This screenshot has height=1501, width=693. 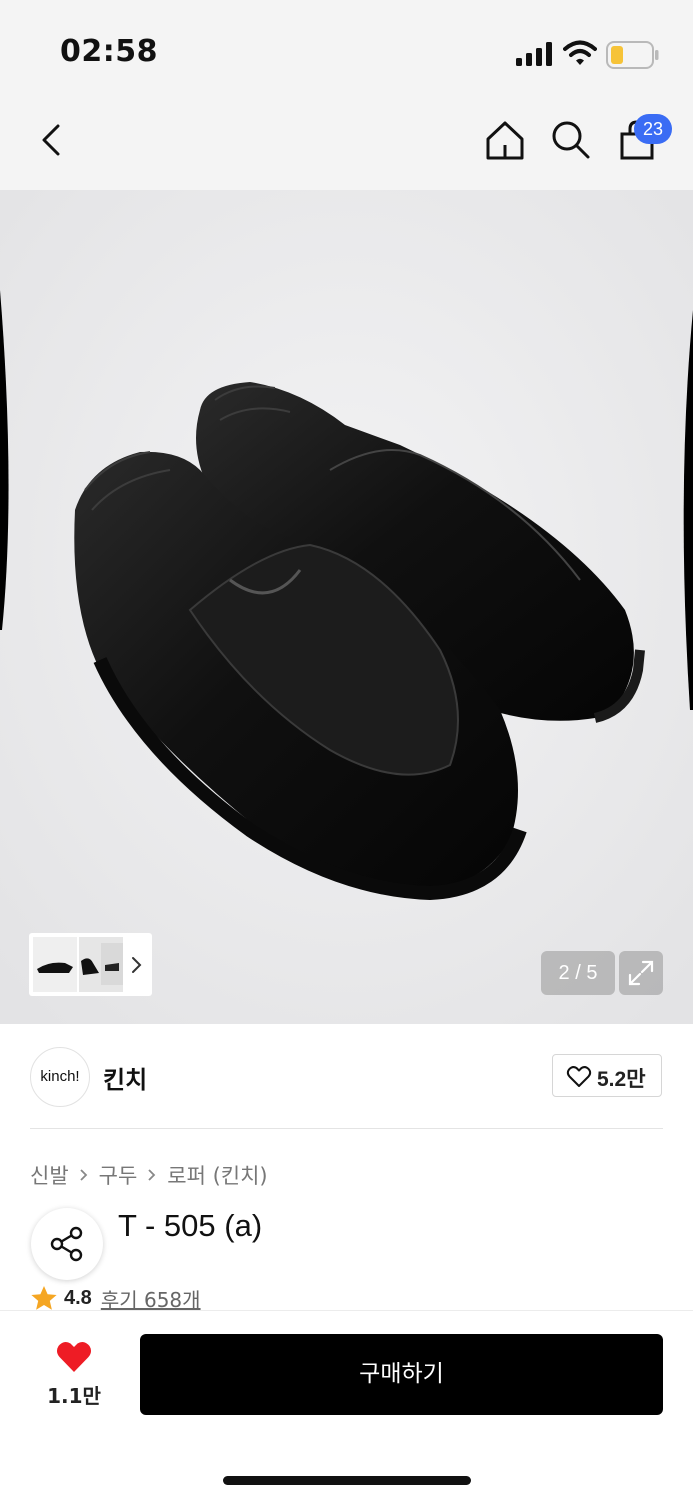 I want to click on status-time: 02:58, so click(x=109, y=51).